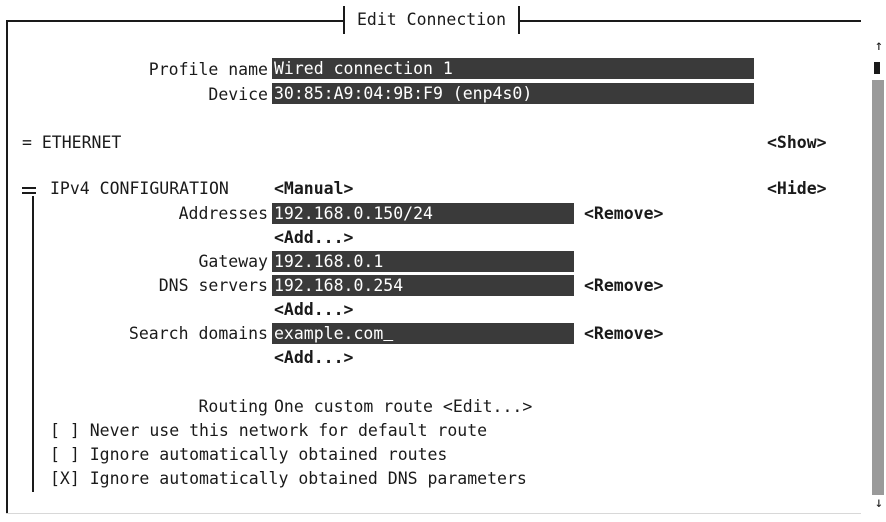  What do you see at coordinates (878, 287) in the screenshot?
I see `scrollbar-track` at bounding box center [878, 287].